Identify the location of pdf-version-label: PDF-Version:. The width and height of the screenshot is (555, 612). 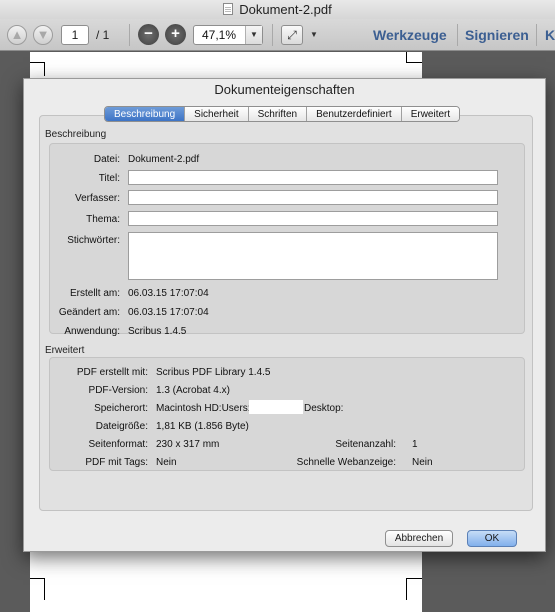
(118, 390).